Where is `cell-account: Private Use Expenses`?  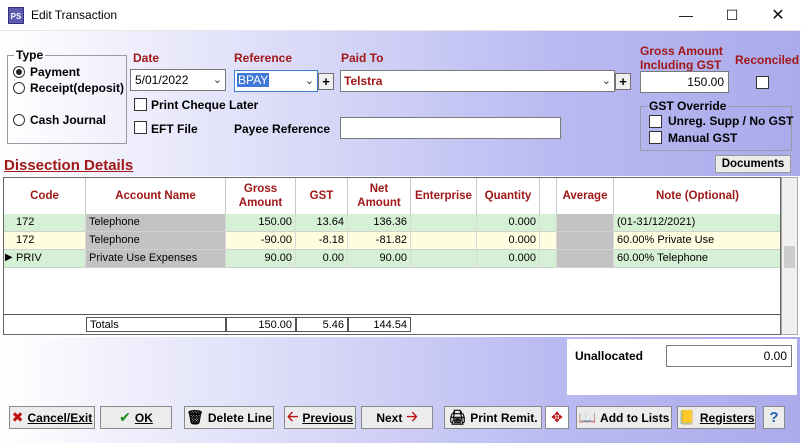
cell-account: Private Use Expenses is located at coordinates (156, 259).